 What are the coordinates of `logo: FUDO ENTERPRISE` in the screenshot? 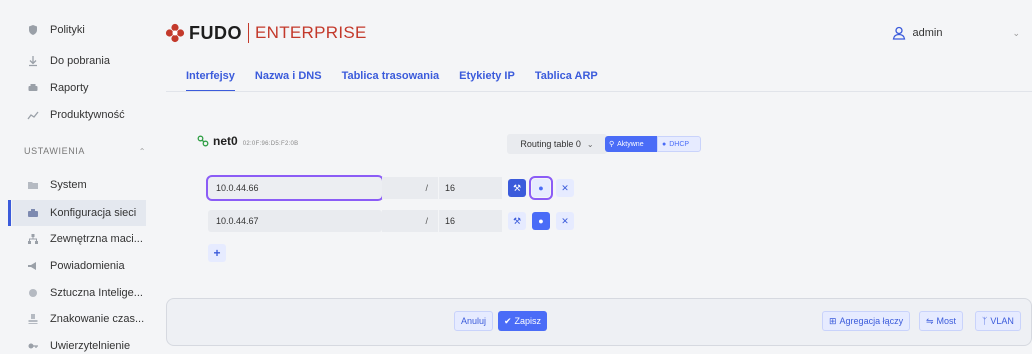 It's located at (266, 33).